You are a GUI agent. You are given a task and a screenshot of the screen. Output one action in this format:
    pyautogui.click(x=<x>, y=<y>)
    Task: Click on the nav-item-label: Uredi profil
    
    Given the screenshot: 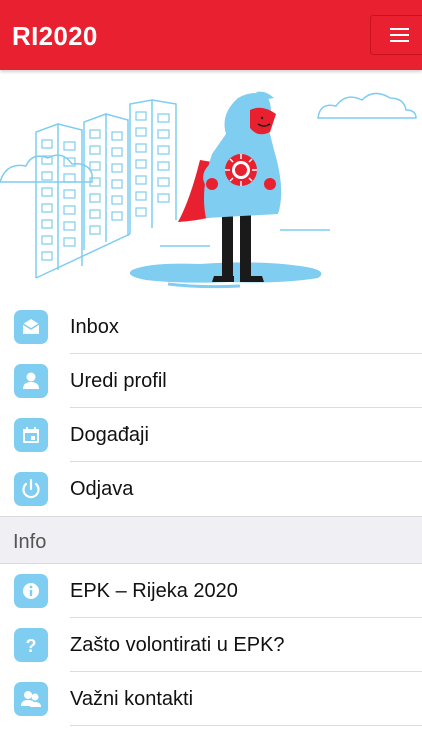 What is the action you would take?
    pyautogui.click(x=118, y=381)
    